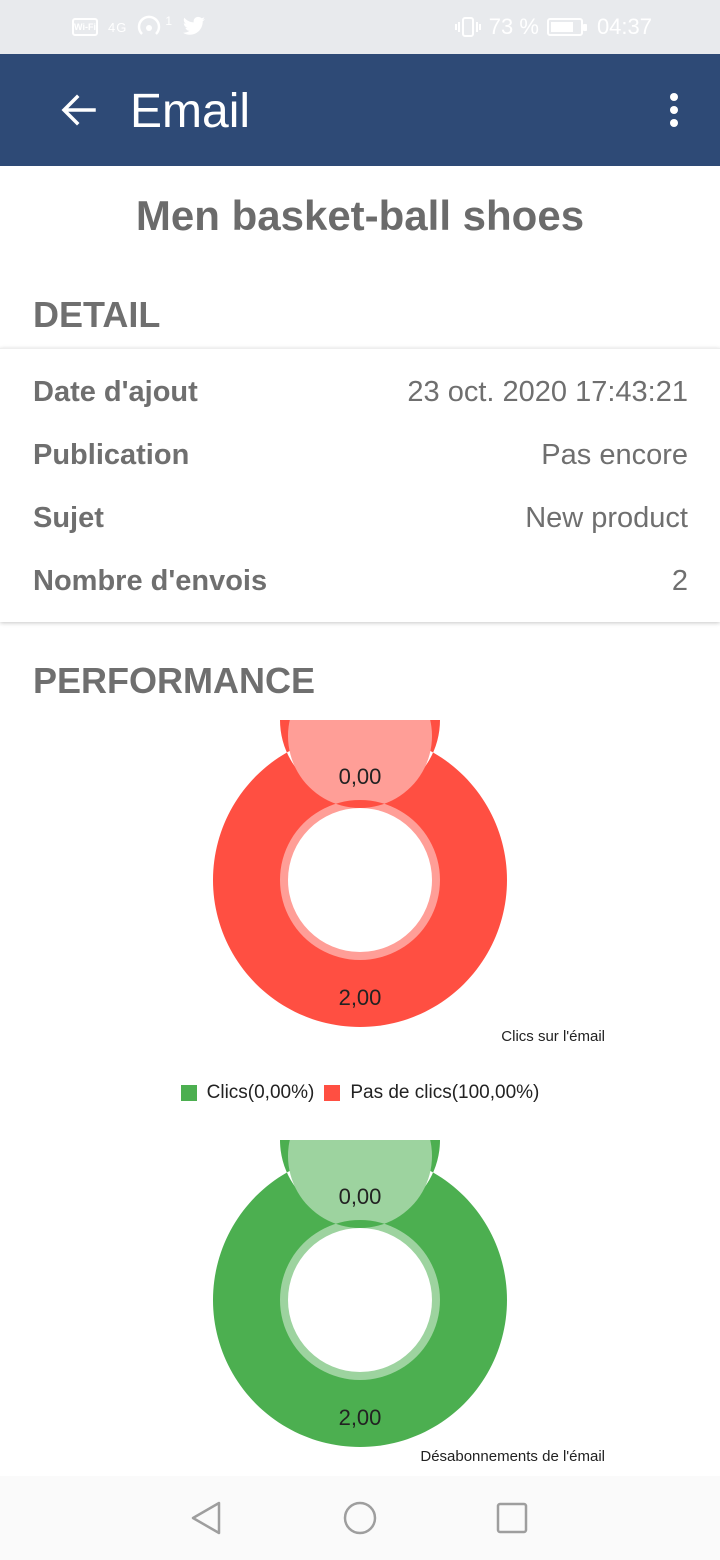 The height and width of the screenshot is (1560, 720). What do you see at coordinates (360, 1196) in the screenshot?
I see `unsub-value-label-top: 0,00` at bounding box center [360, 1196].